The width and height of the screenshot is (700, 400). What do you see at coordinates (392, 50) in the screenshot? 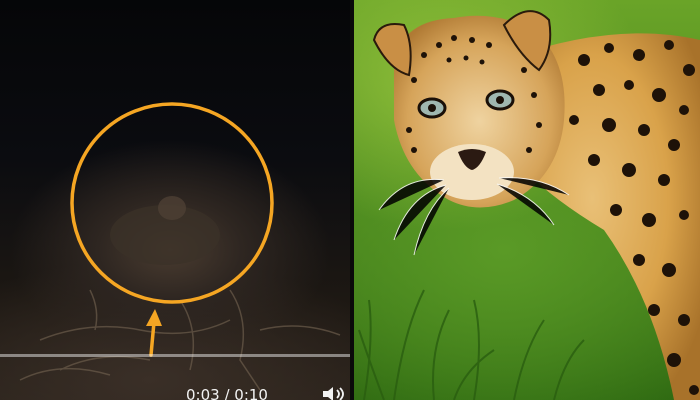
I see `leopard-left-ear` at bounding box center [392, 50].